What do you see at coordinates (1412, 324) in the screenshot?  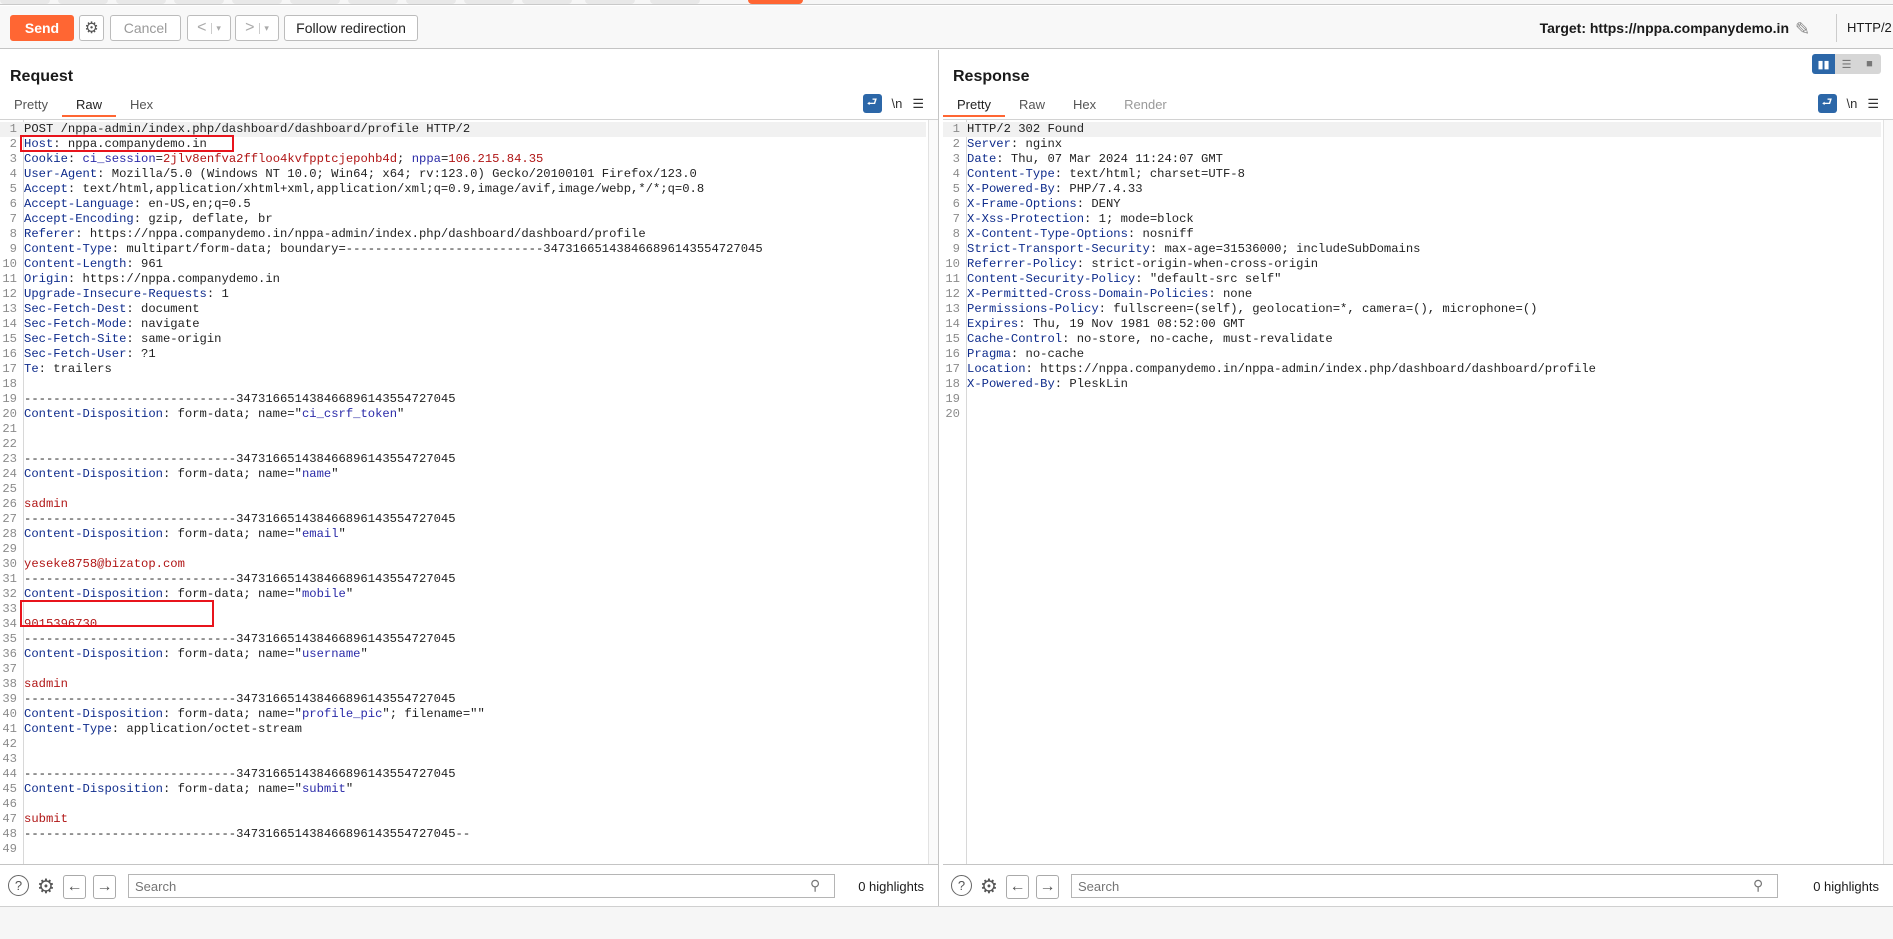 I see `code-line: 14 Expires: Thu, 19 Nov 1981 08:52:00 GMT` at bounding box center [1412, 324].